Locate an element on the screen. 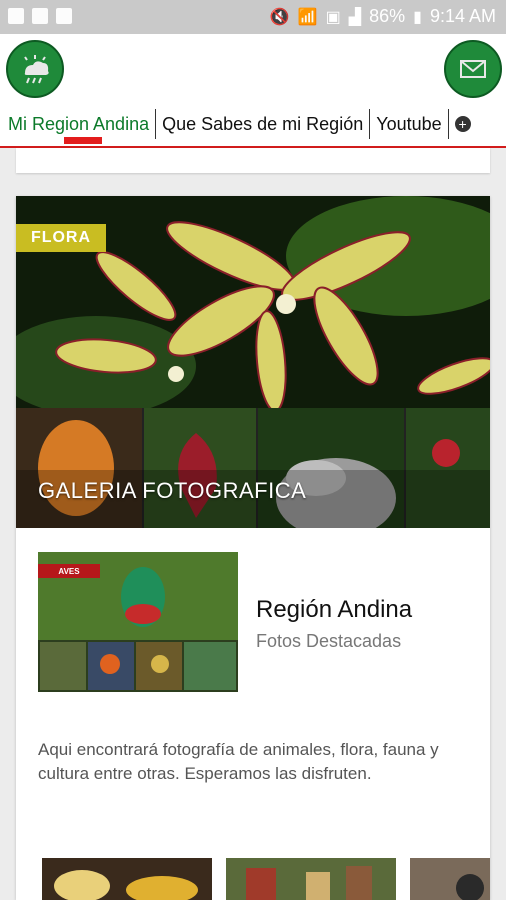  gallery-title: GALERIA FOTOGRAFICA is located at coordinates (172, 490).